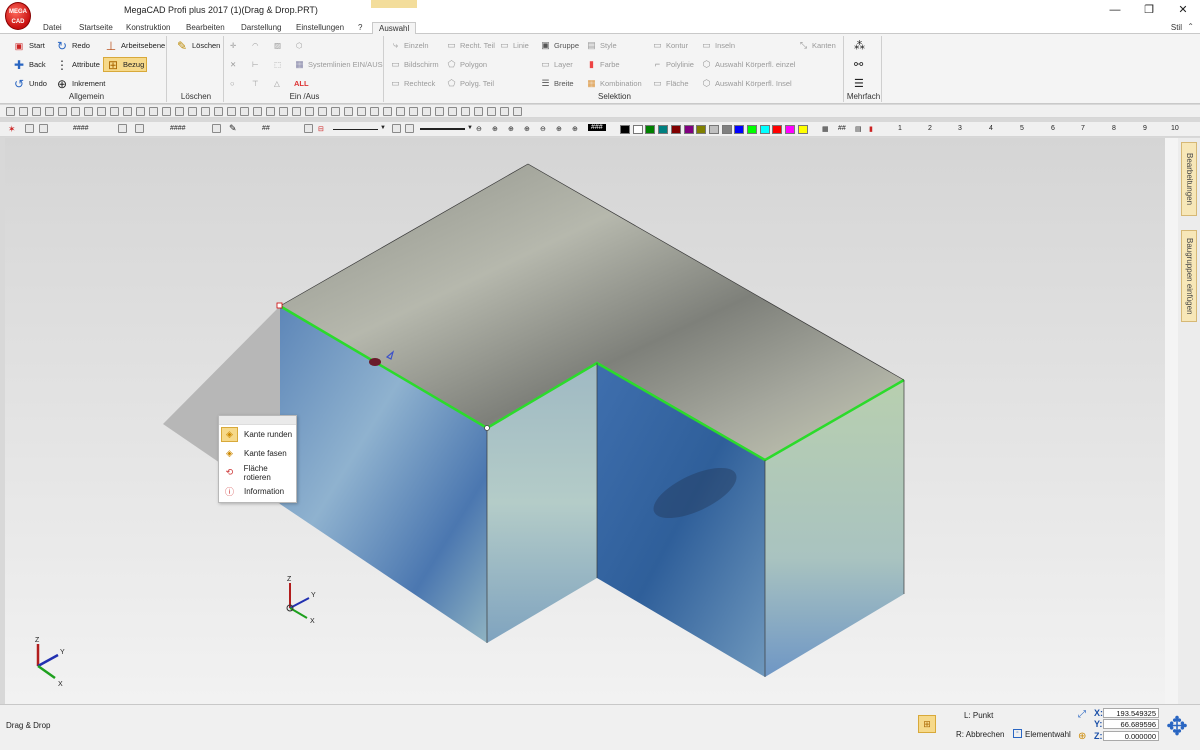 This screenshot has width=1200, height=750. Describe the element at coordinates (504, 111) in the screenshot. I see `cube9-icon` at that location.